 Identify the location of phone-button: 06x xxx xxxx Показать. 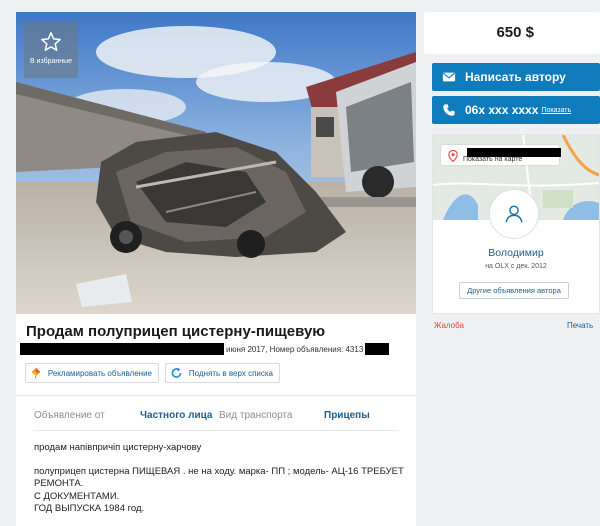
(516, 110).